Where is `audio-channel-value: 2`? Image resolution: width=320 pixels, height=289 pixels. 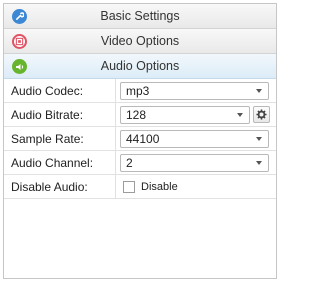 audio-channel-value: 2 is located at coordinates (129, 162).